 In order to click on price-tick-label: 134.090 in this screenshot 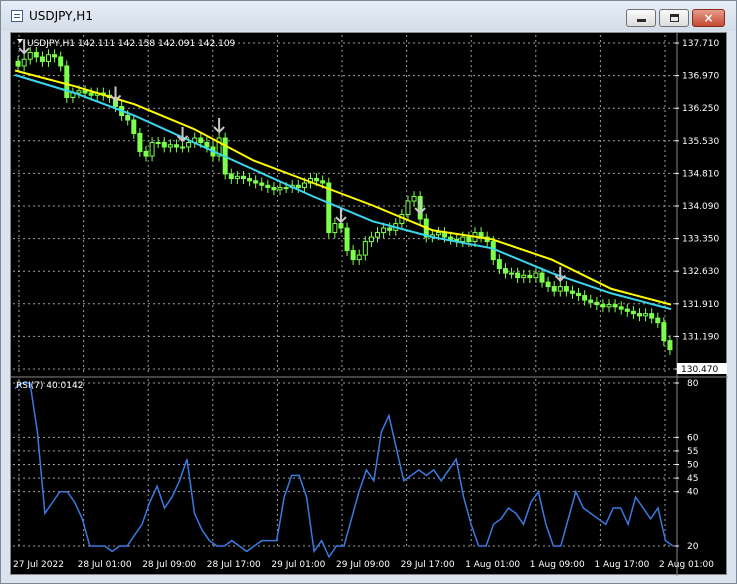, I will do `click(700, 207)`.